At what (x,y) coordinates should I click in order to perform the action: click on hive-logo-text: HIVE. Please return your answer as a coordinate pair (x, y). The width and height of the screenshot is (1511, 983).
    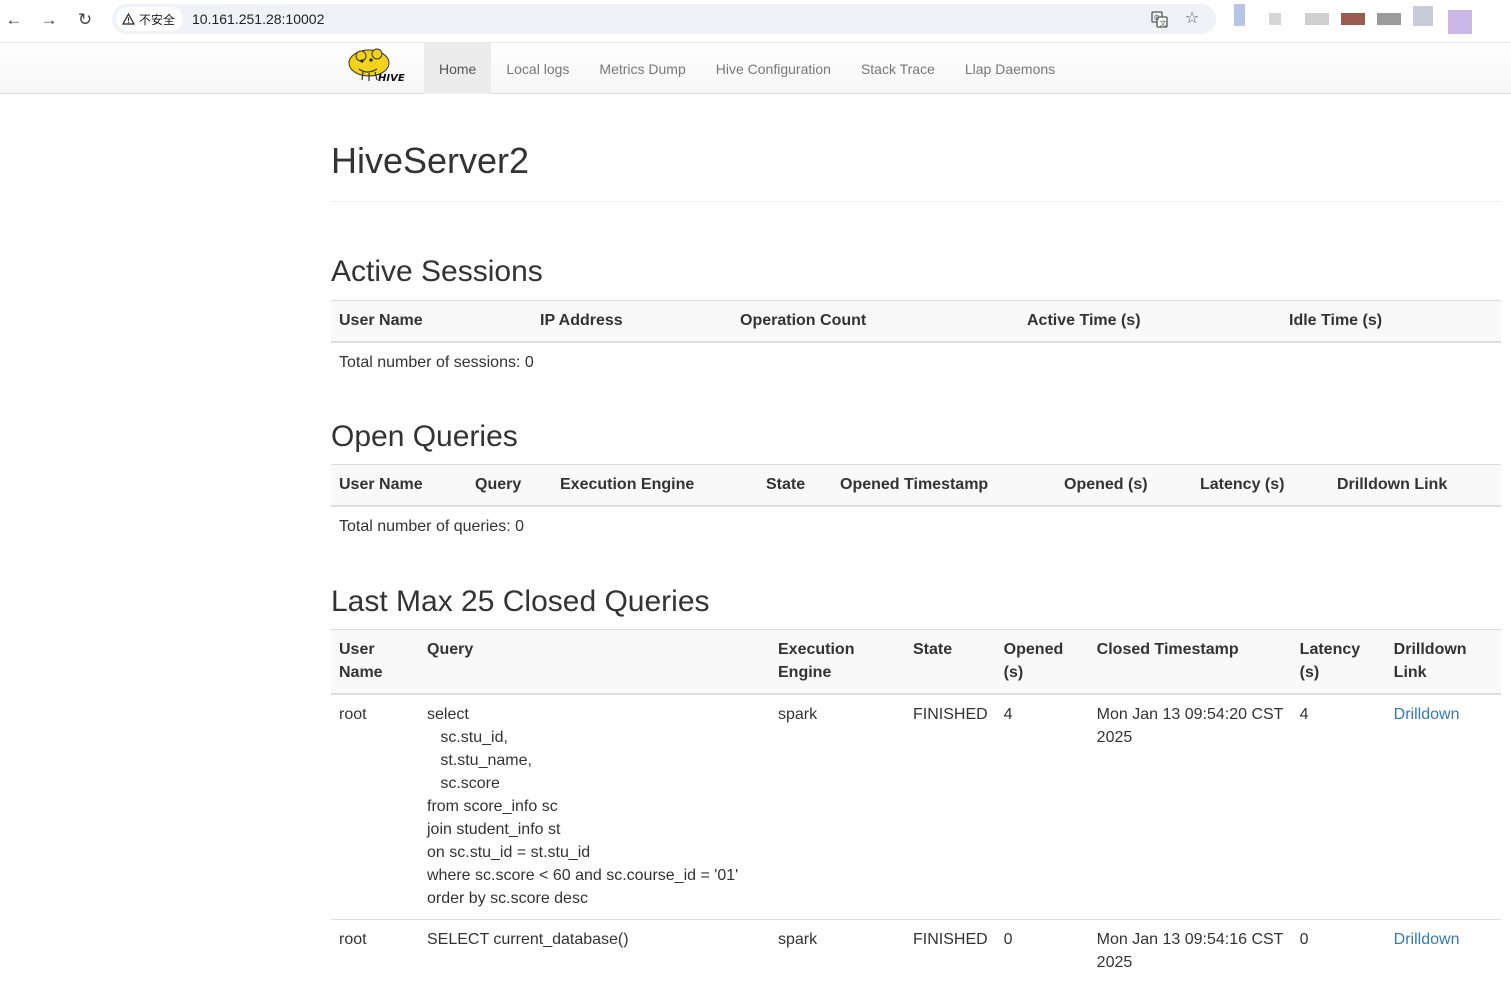
    Looking at the image, I should click on (391, 78).